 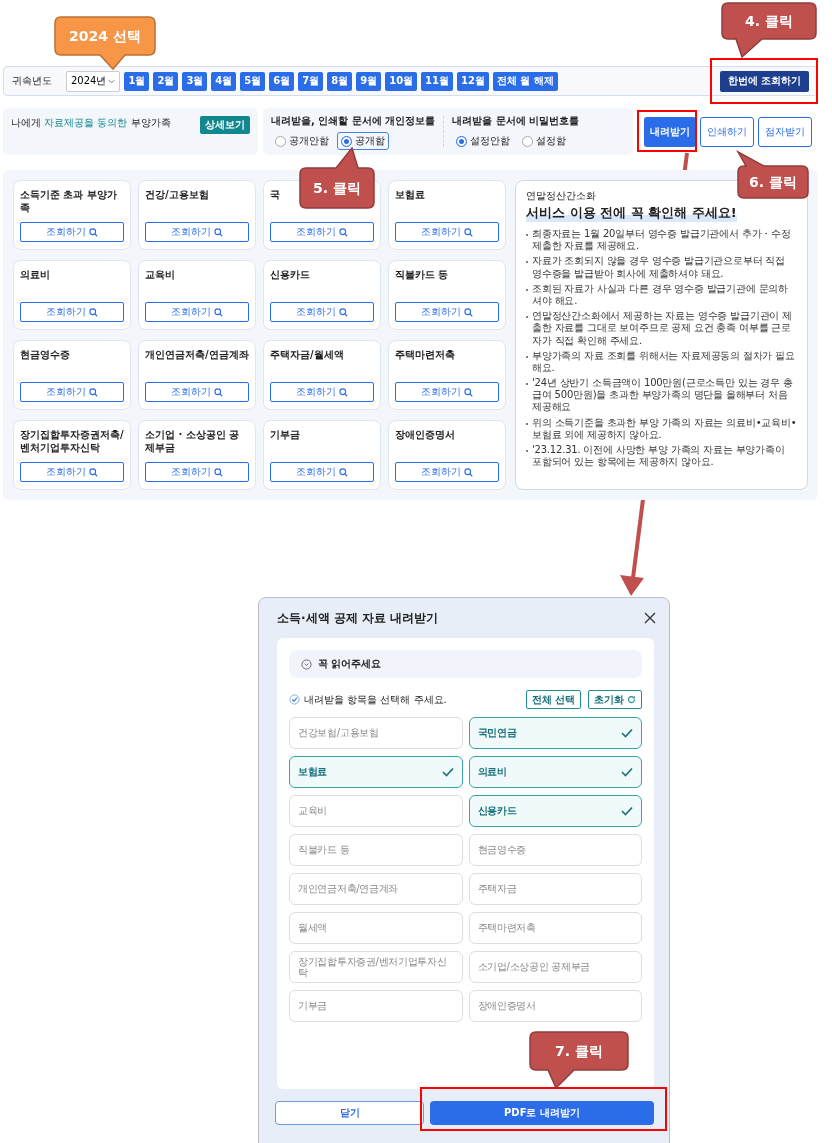 I want to click on month-button: 7월, so click(x=311, y=81).